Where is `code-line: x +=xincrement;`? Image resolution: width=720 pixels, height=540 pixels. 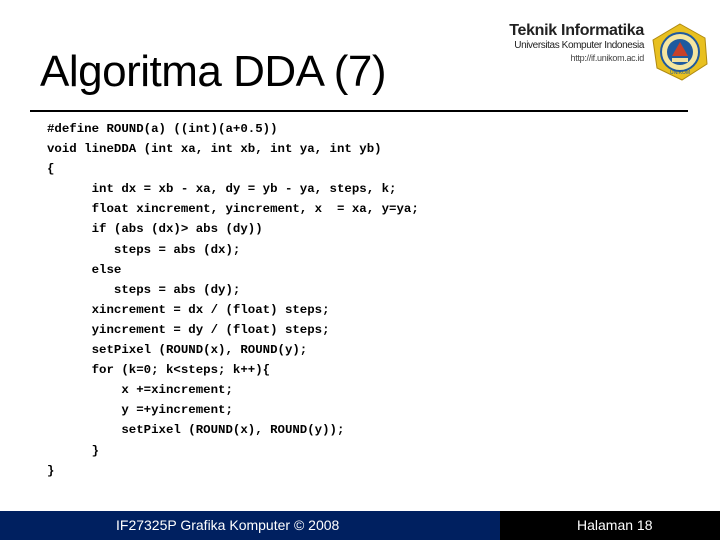
code-line: x +=xincrement; is located at coordinates (140, 390).